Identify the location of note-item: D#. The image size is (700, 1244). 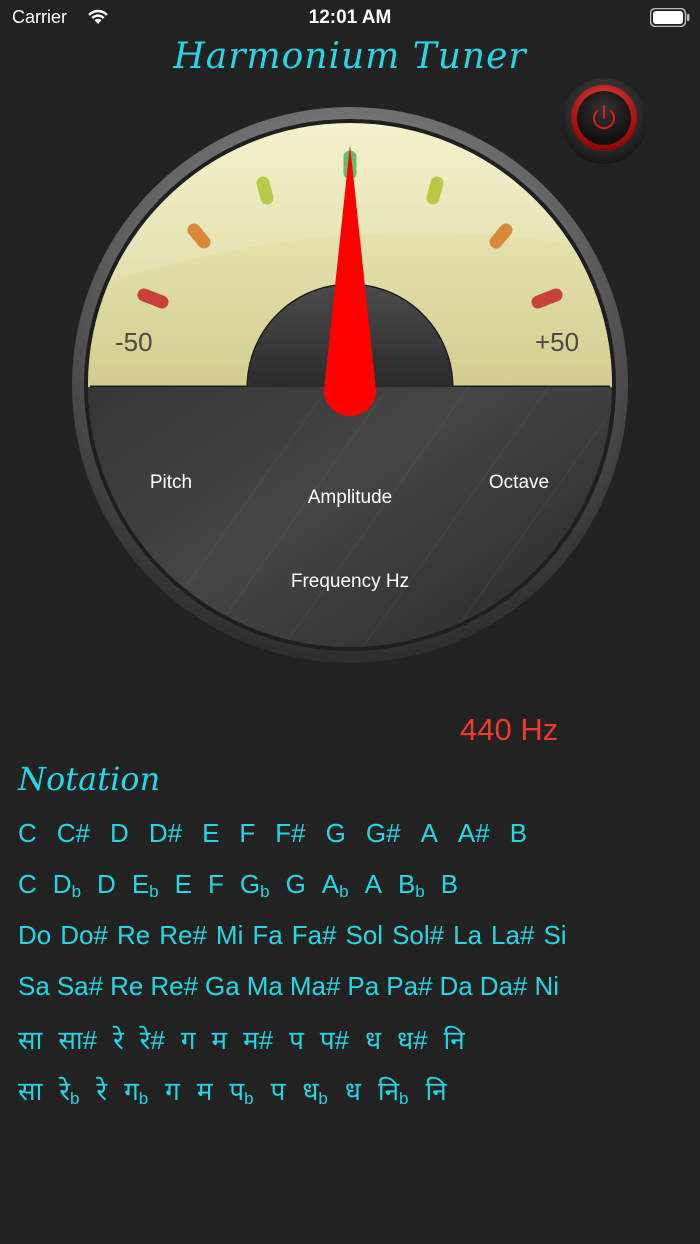
(165, 833).